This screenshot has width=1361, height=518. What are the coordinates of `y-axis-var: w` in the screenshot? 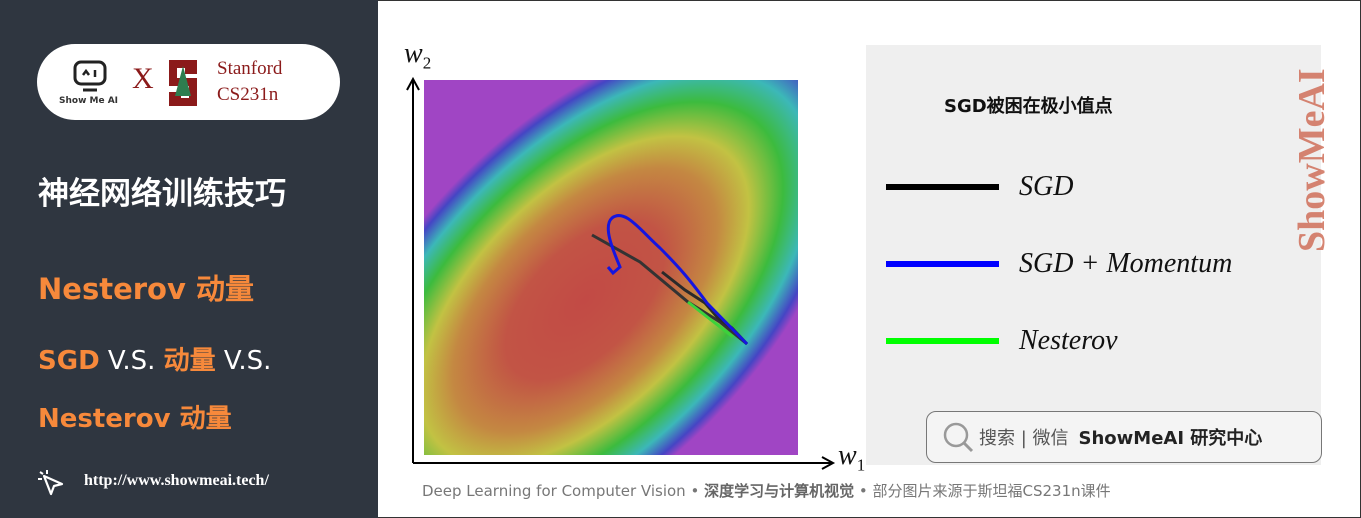 It's located at (413, 53).